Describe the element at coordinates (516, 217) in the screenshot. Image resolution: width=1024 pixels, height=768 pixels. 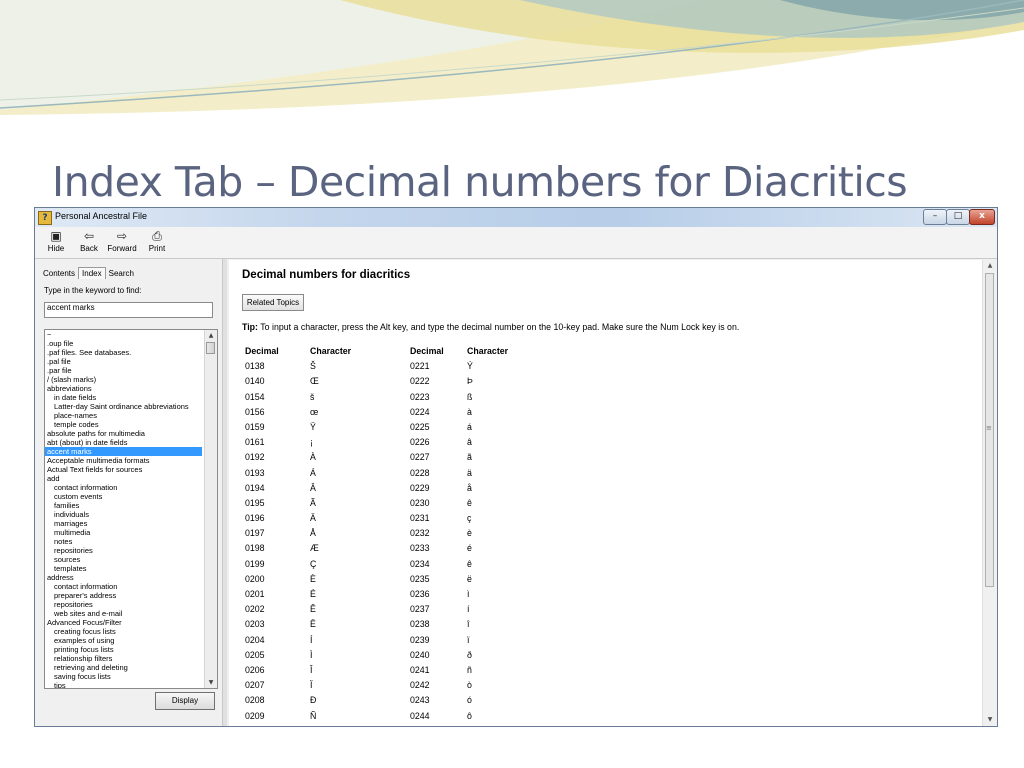
I see `window-titlebar: ? Personal Ancestral File – □ x` at that location.